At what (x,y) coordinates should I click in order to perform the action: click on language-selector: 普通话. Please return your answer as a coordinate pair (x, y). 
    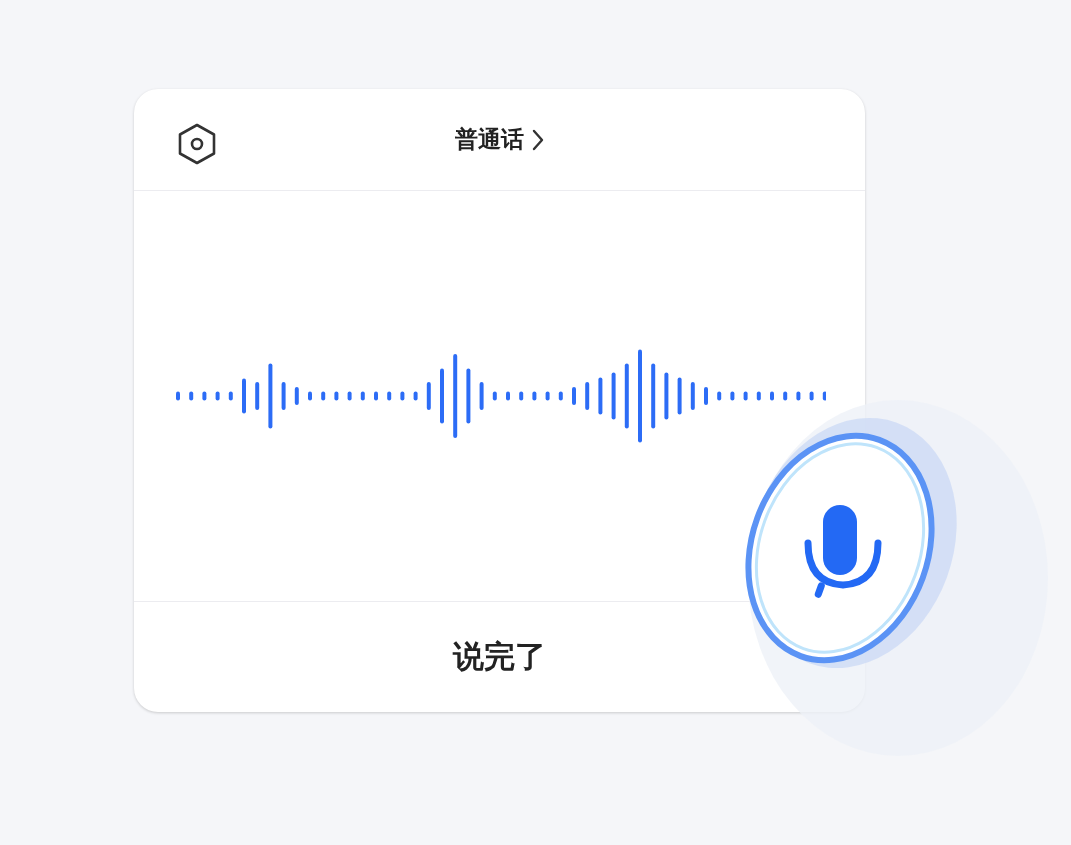
    Looking at the image, I should click on (499, 139).